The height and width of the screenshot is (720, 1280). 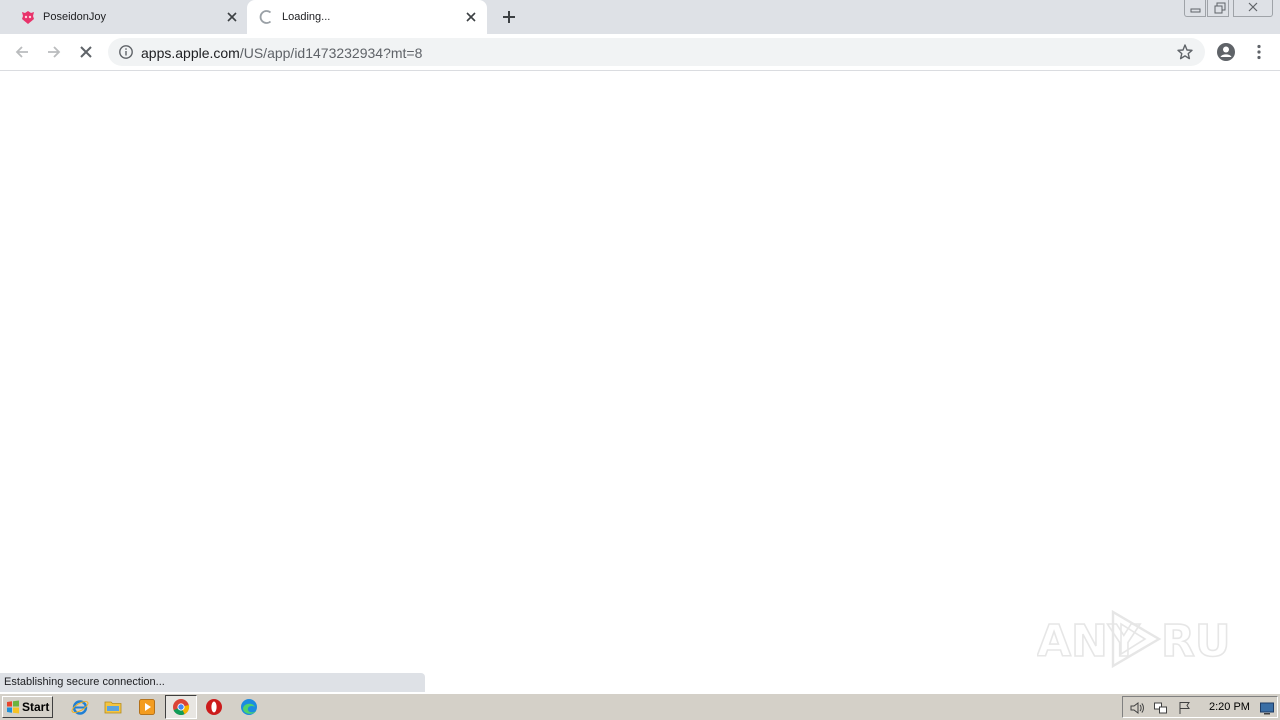 What do you see at coordinates (123, 17) in the screenshot?
I see `tab-poseidonjoy: PoseidonJoy` at bounding box center [123, 17].